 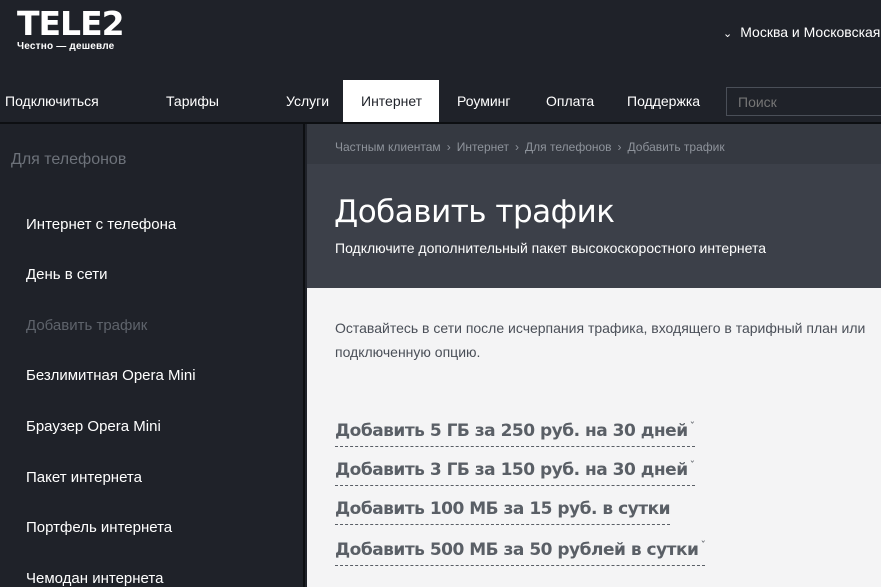 What do you see at coordinates (511, 470) in the screenshot?
I see `option-label: Добавить 3 ГБ за 150 руб. на 30 дней` at bounding box center [511, 470].